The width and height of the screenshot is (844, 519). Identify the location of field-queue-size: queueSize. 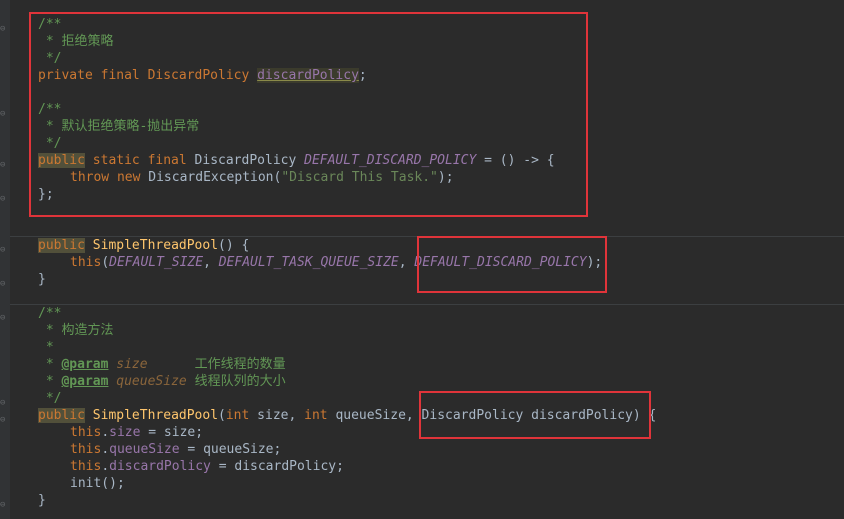
(144, 449).